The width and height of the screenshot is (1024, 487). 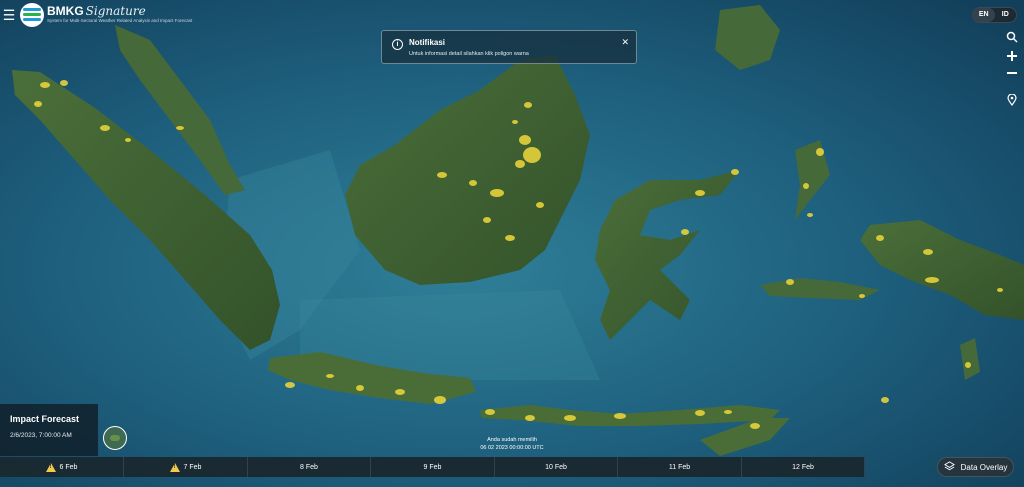 I want to click on timeline-day-11-feb: 11 Feb, so click(x=680, y=467).